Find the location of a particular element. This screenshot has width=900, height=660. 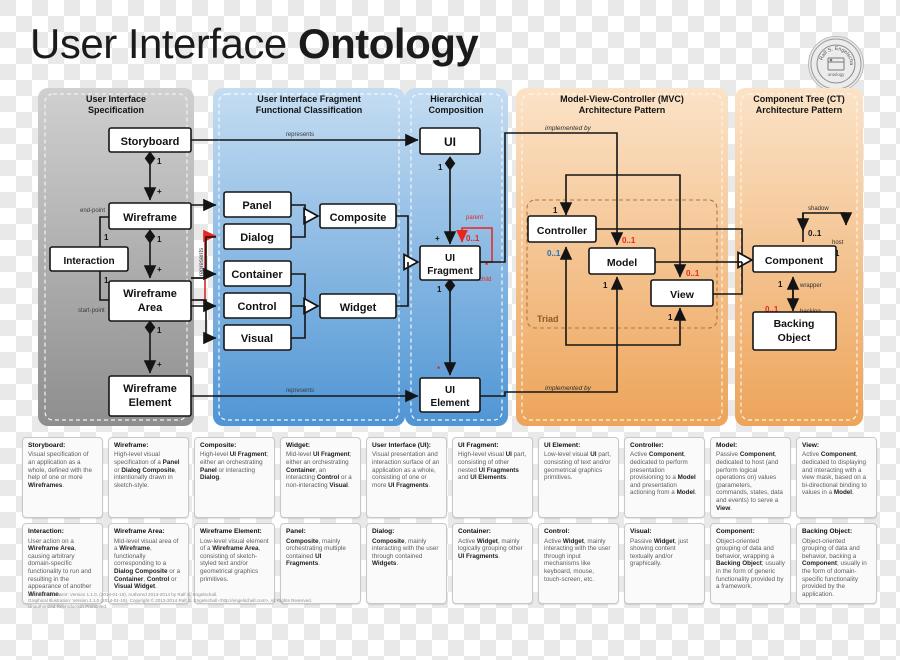

node-model-label: Model is located at coordinates (622, 263).